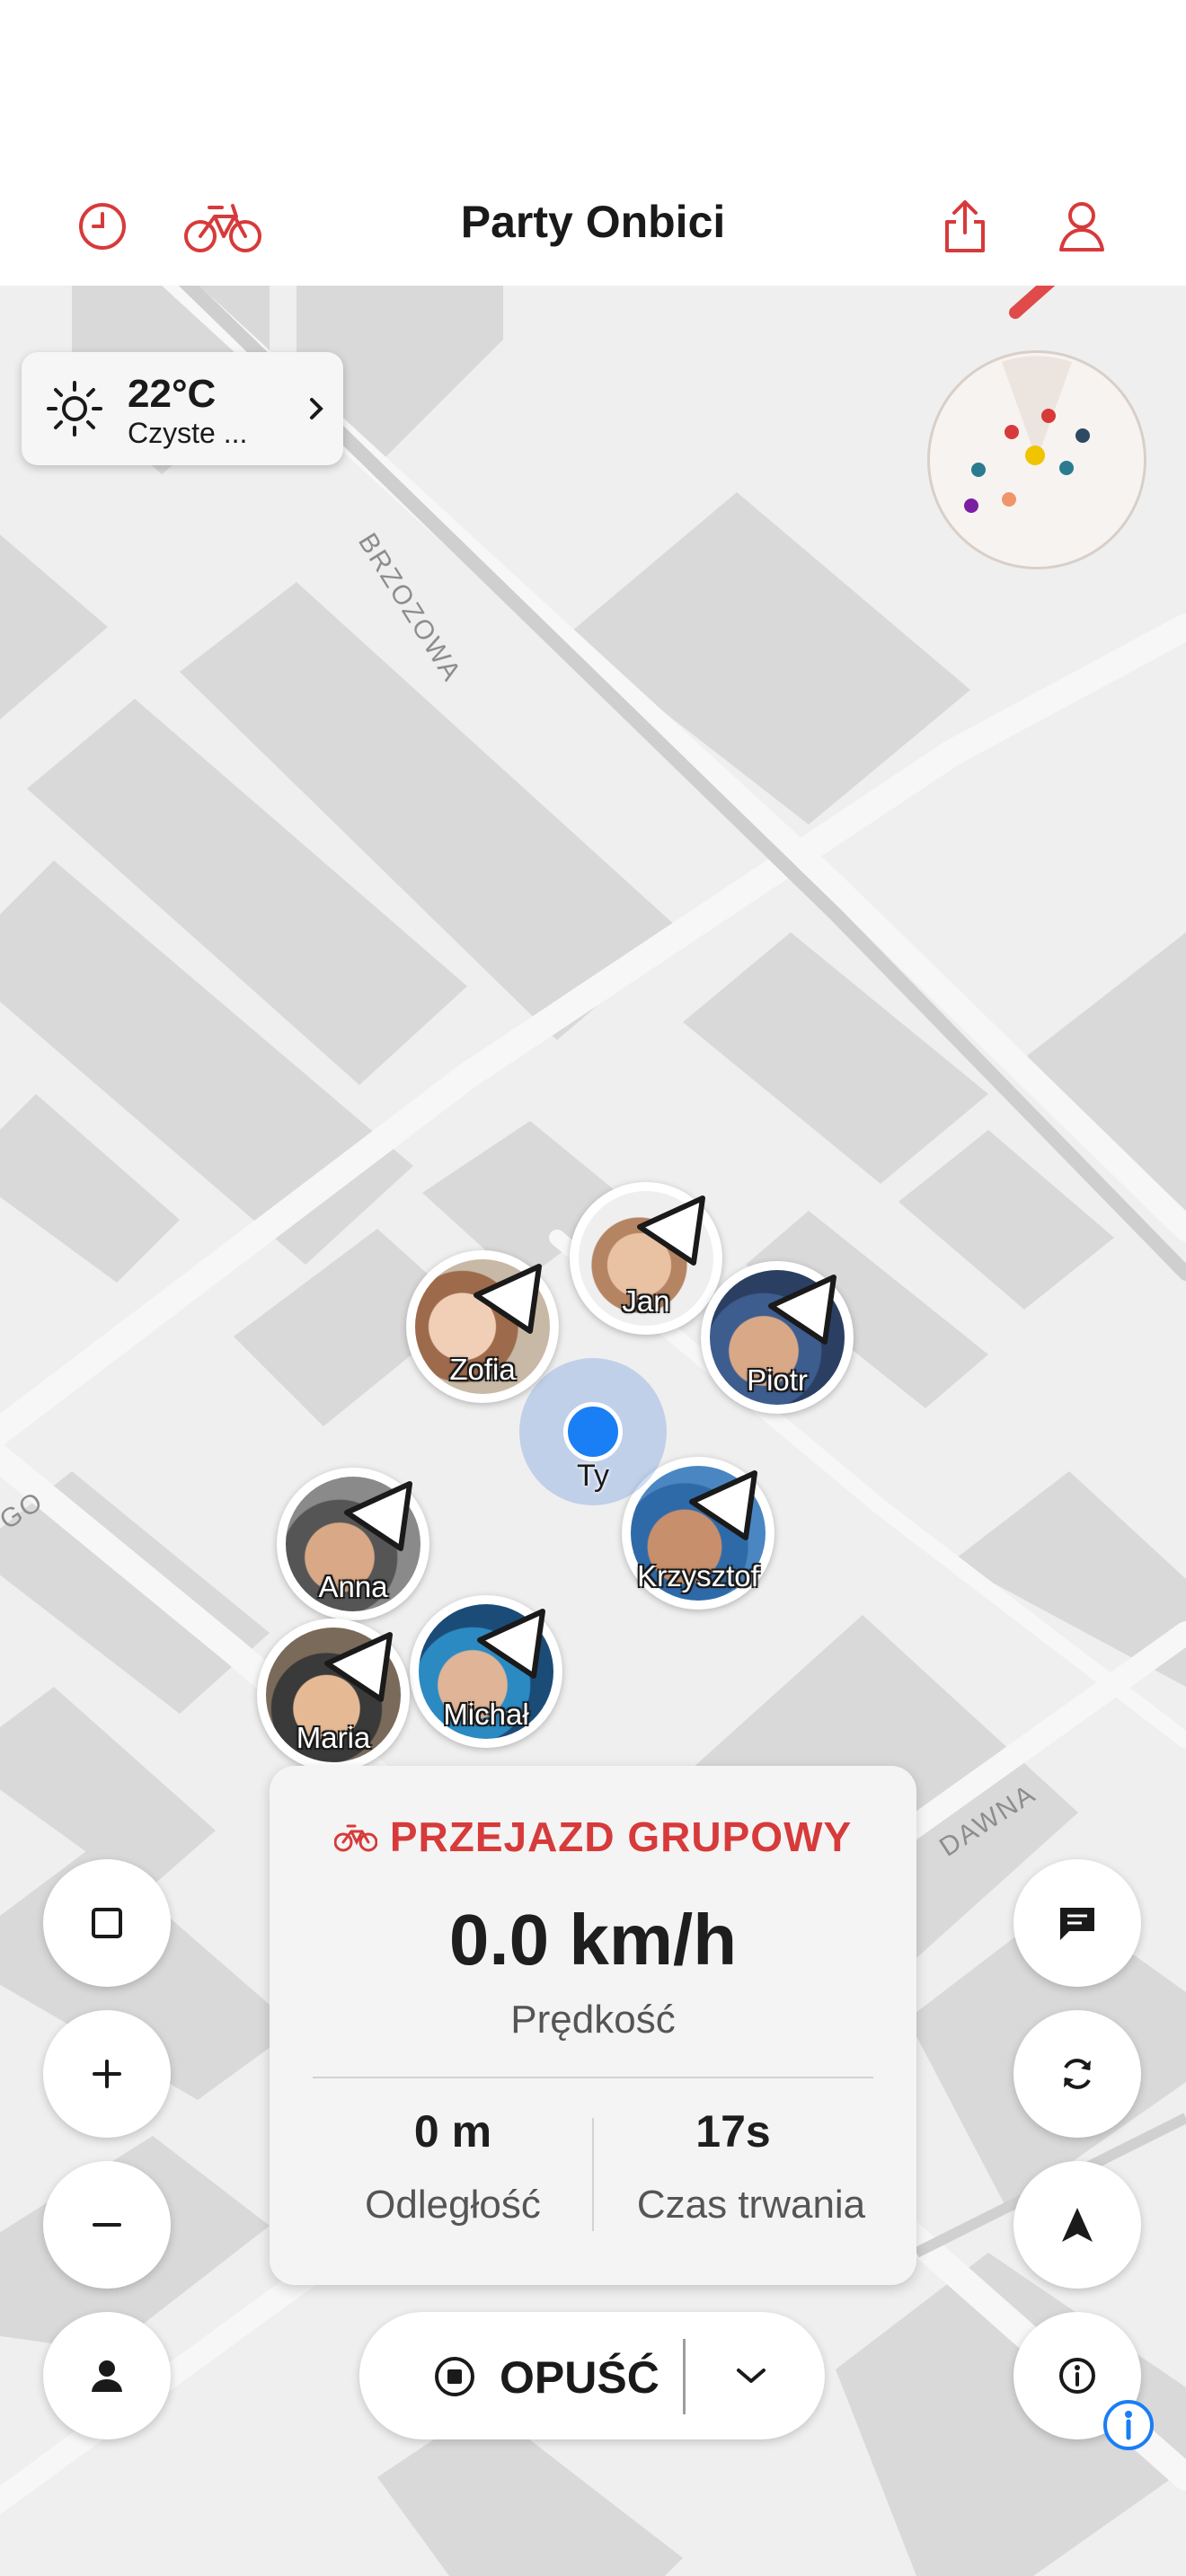  I want to click on rider-name: Jan, so click(646, 1301).